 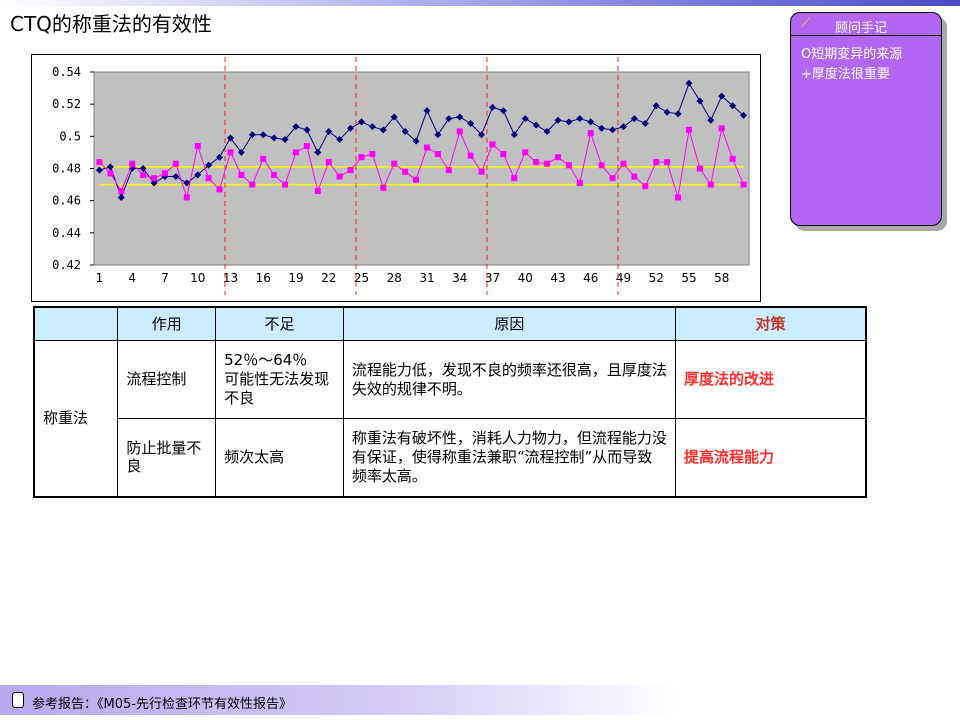 I want to click on x-tick-label: 10, so click(x=197, y=278).